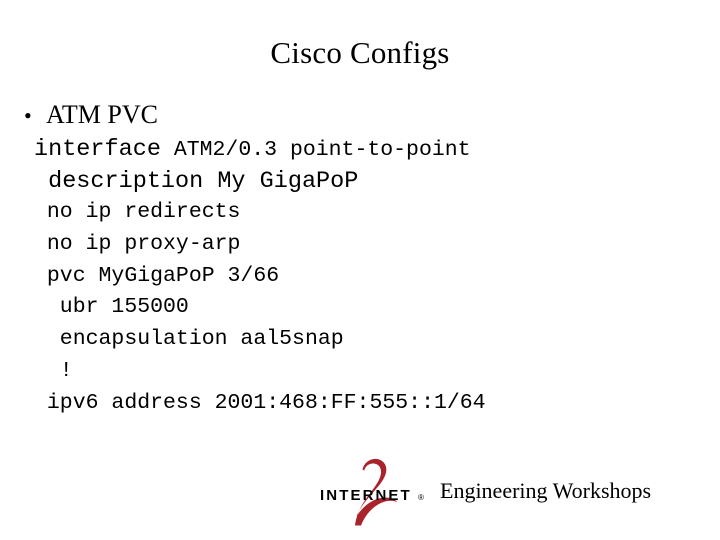  Describe the element at coordinates (53, 370) in the screenshot. I see `config-line: !` at that location.